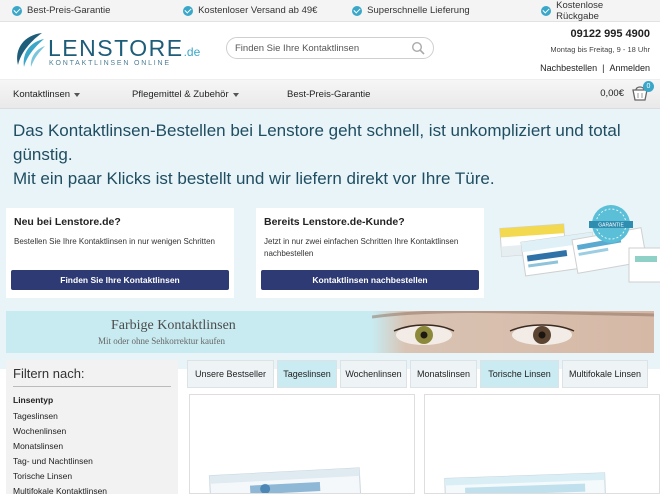 The width and height of the screenshot is (660, 494). I want to click on benefit-item: Best-Preis-Garantie, so click(97, 10).